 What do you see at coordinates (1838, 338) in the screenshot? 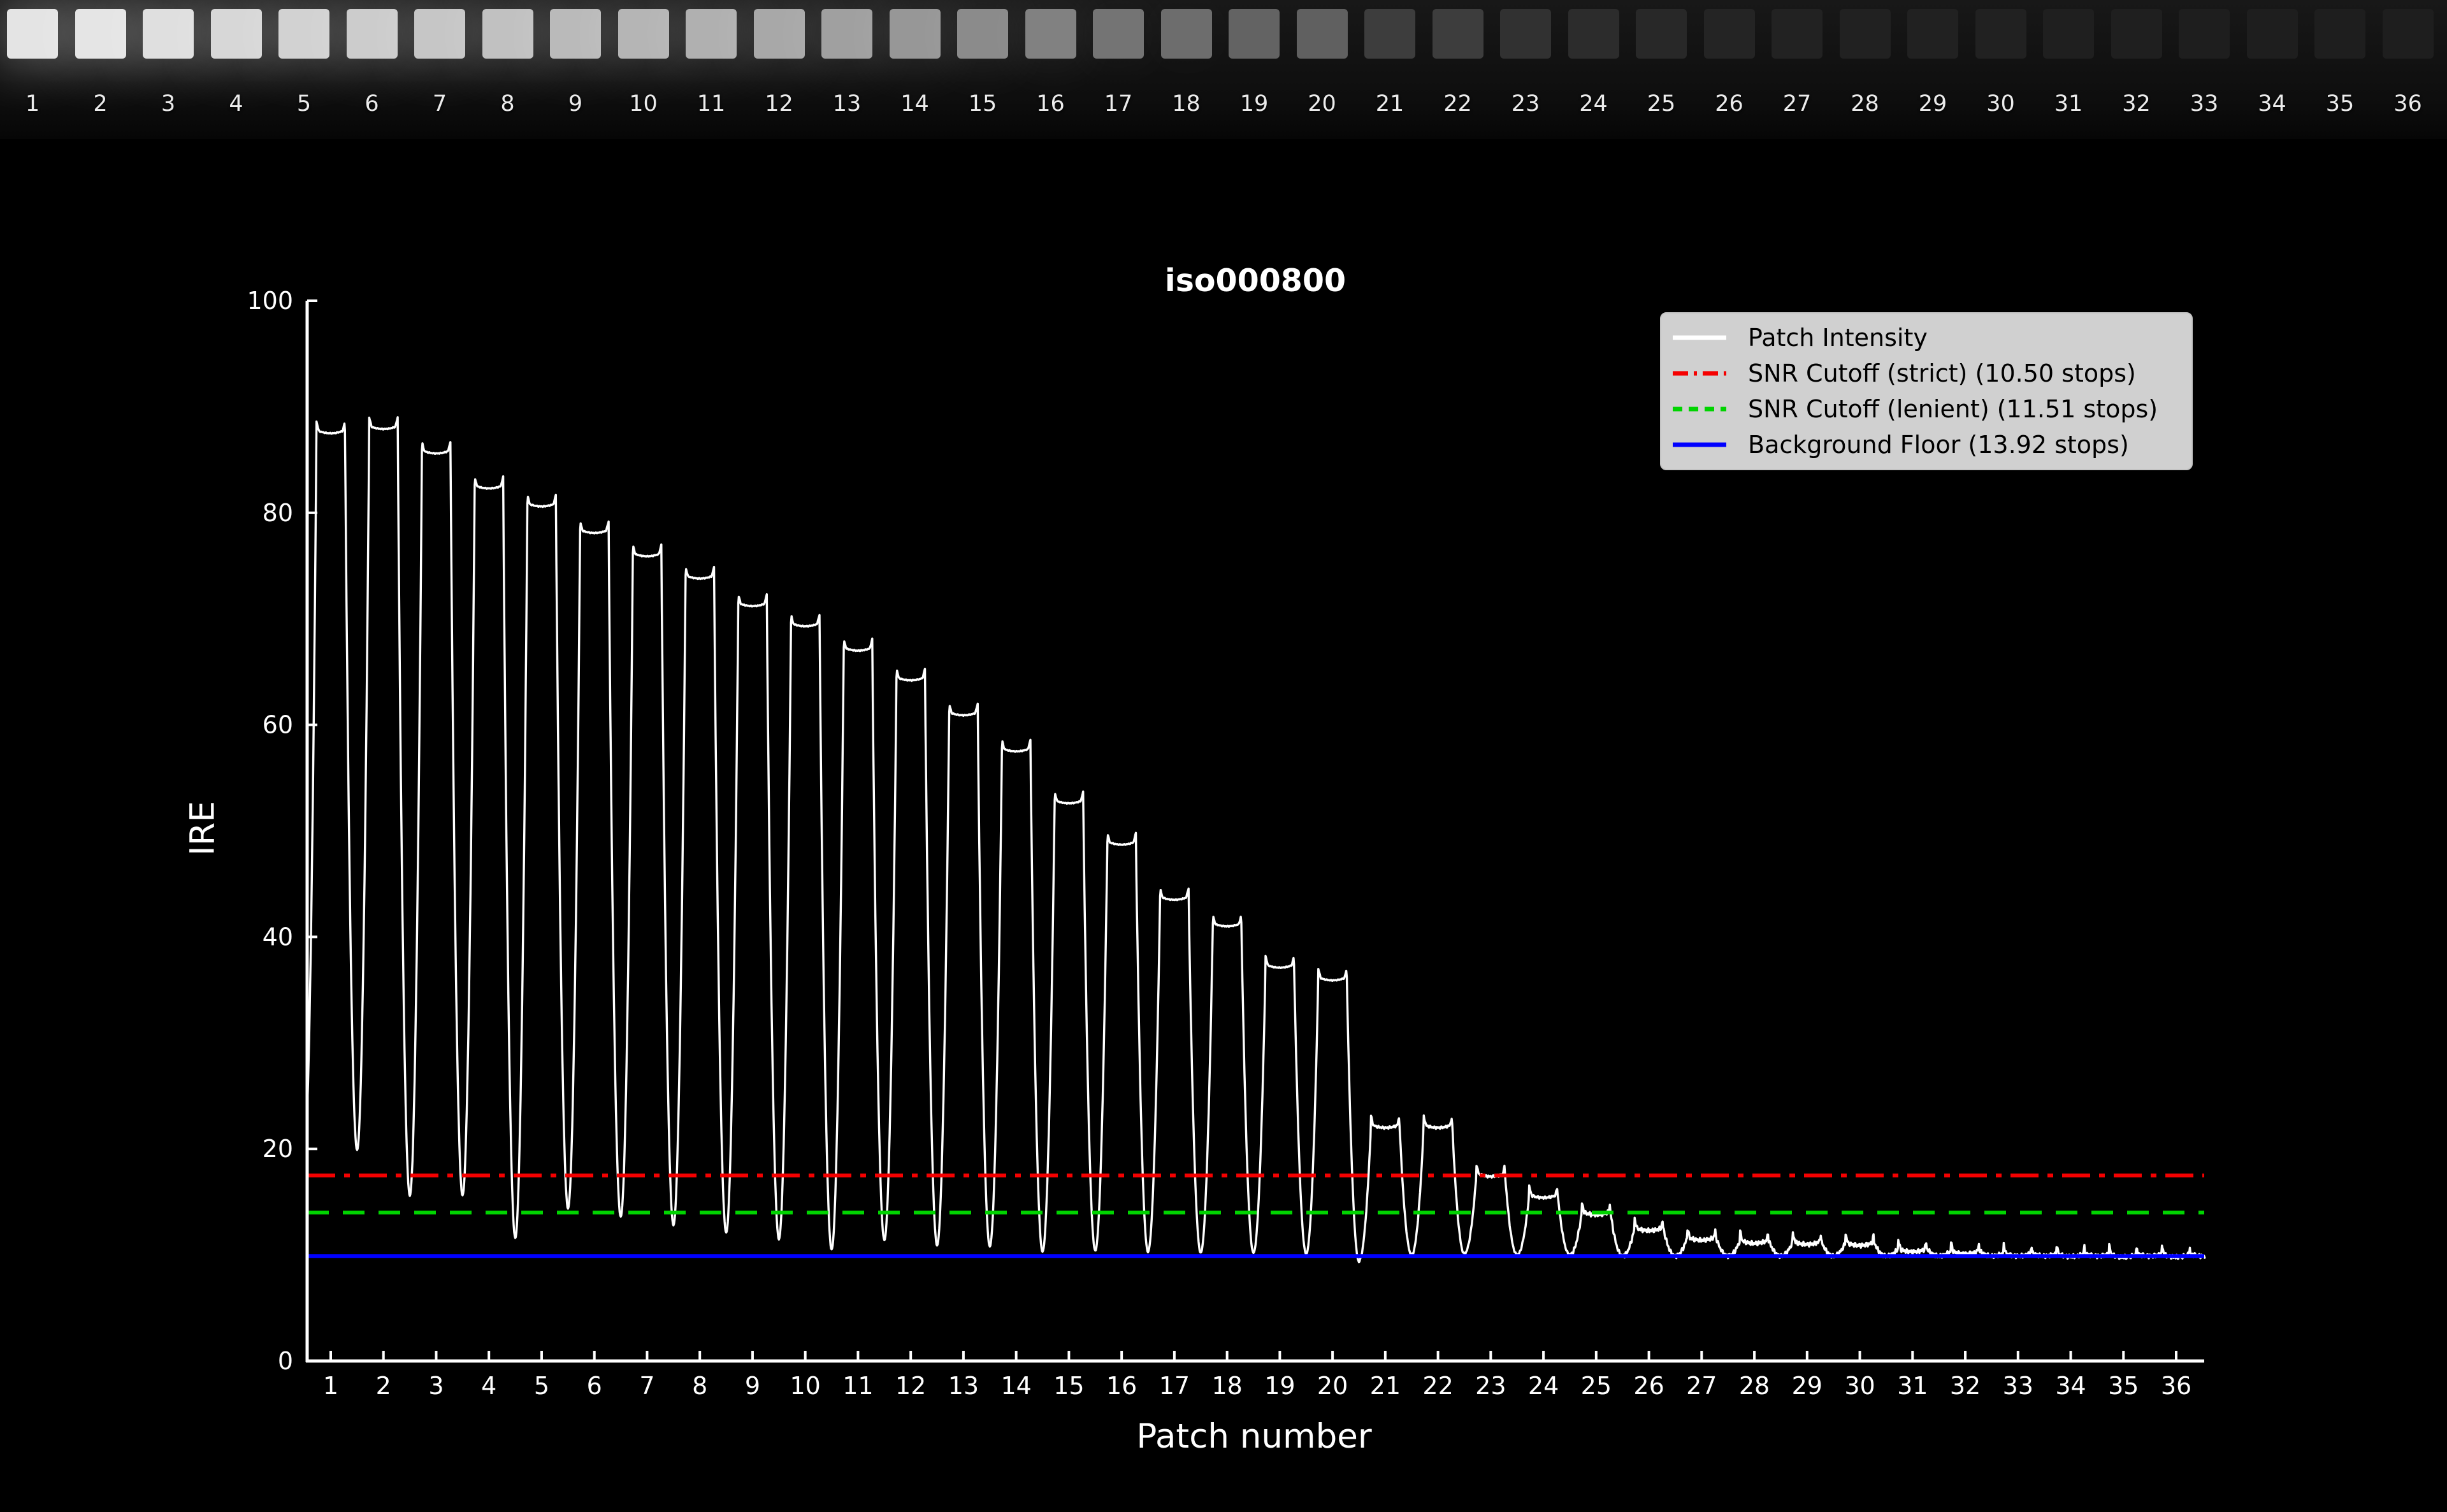
I see `legend-item-label: Patch Intensity` at bounding box center [1838, 338].